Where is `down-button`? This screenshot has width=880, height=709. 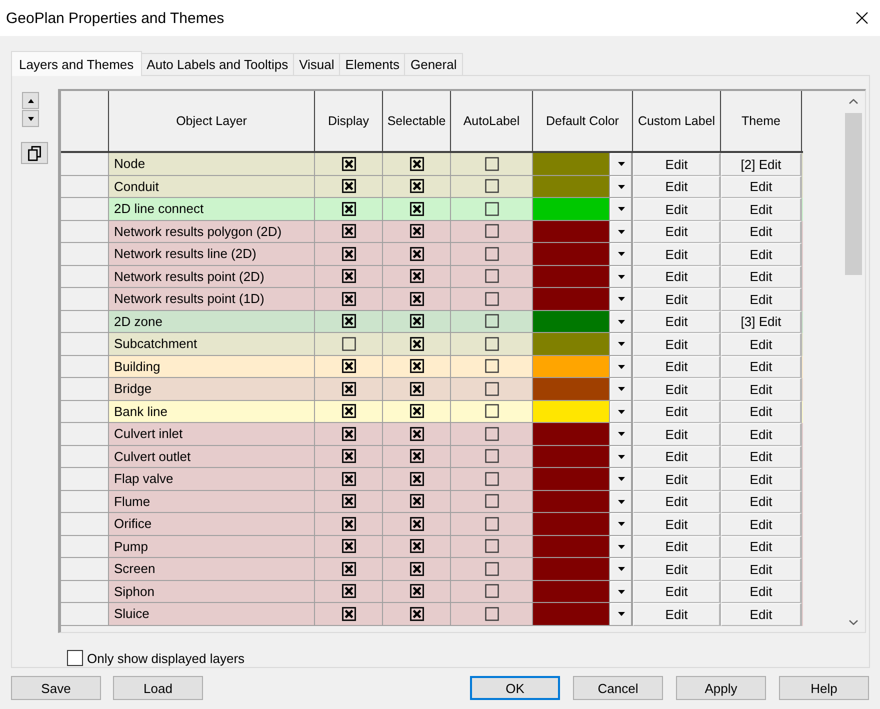
down-button is located at coordinates (30, 118).